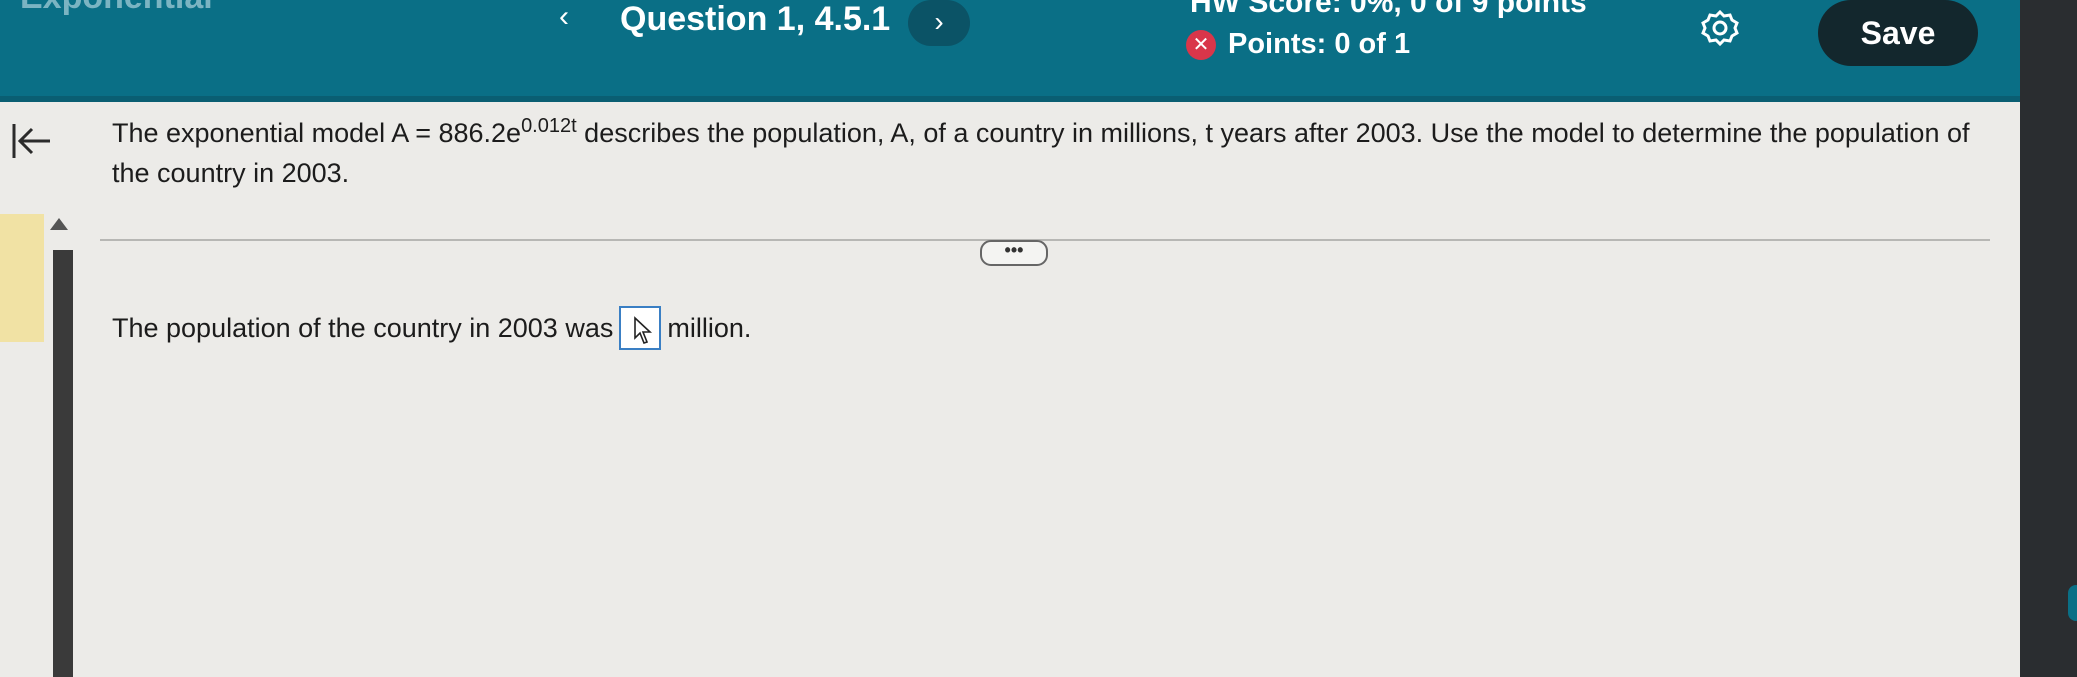  Describe the element at coordinates (22, 278) in the screenshot. I see `side-tab` at that location.